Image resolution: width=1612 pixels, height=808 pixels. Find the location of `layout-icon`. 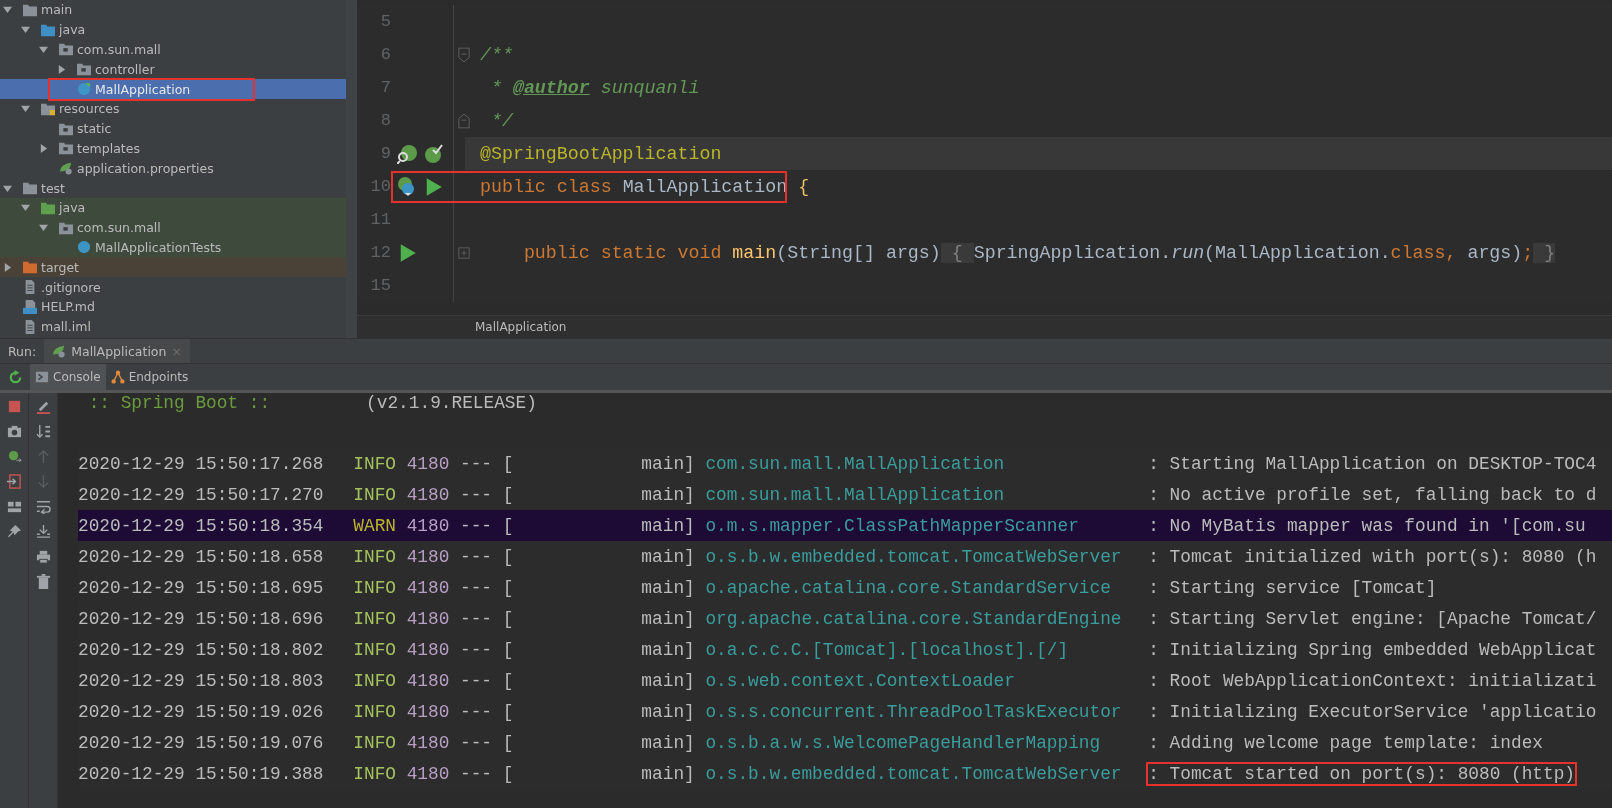

layout-icon is located at coordinates (14, 506).